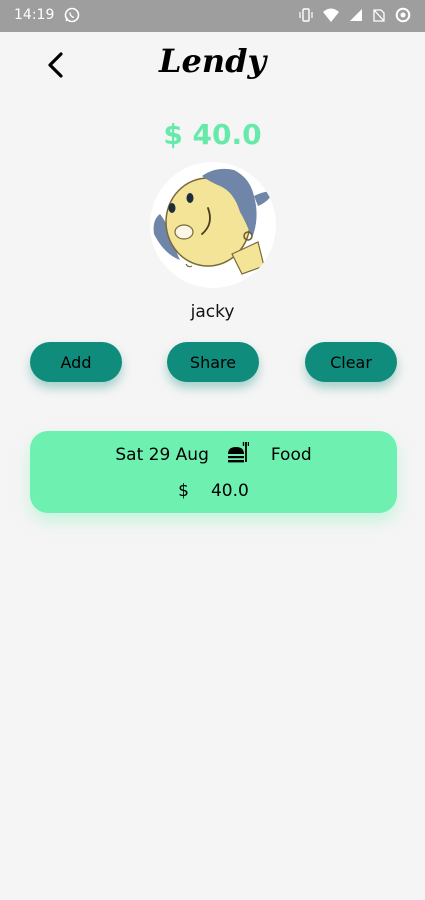 This screenshot has width=425, height=900. I want to click on transaction-amount-row: $ 40.0, so click(213, 491).